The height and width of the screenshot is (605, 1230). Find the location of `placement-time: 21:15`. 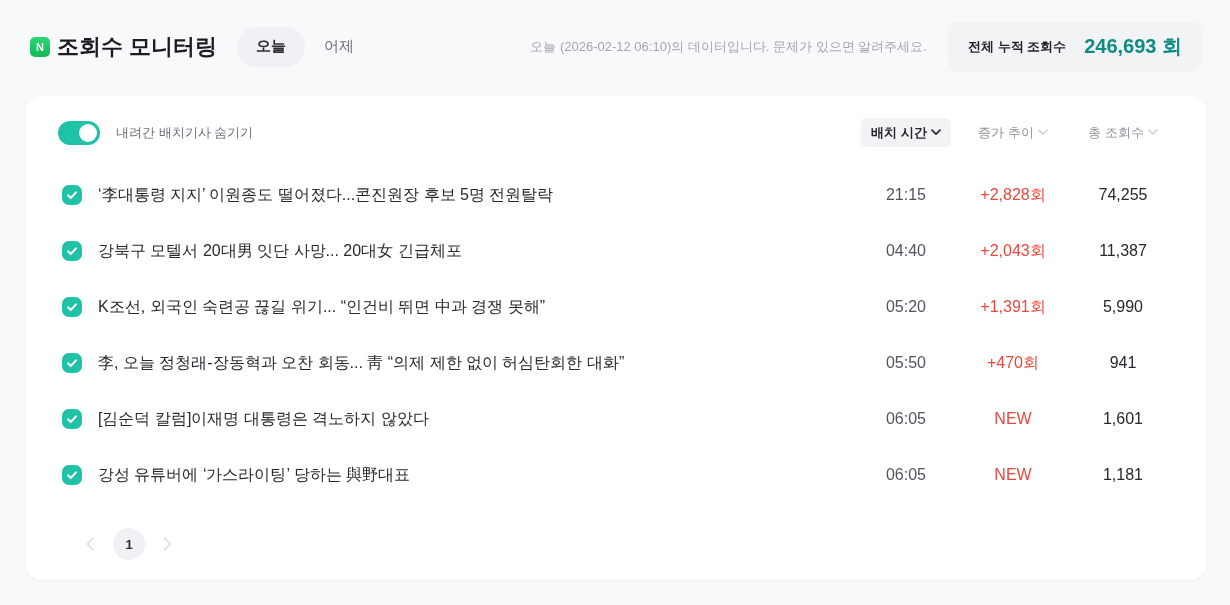

placement-time: 21:15 is located at coordinates (905, 195).